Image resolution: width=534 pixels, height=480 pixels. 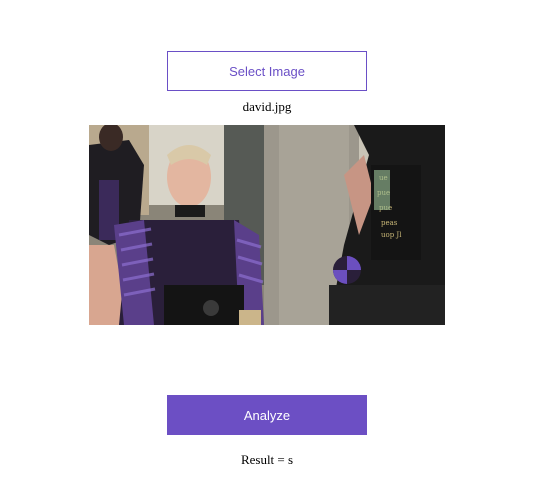 What do you see at coordinates (267, 459) in the screenshot?
I see `result-text: Result = s` at bounding box center [267, 459].